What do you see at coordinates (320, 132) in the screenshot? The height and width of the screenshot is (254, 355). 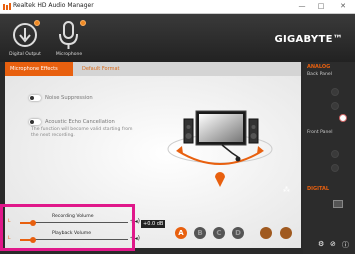 I see `front-panel-label: Front Panel` at bounding box center [320, 132].